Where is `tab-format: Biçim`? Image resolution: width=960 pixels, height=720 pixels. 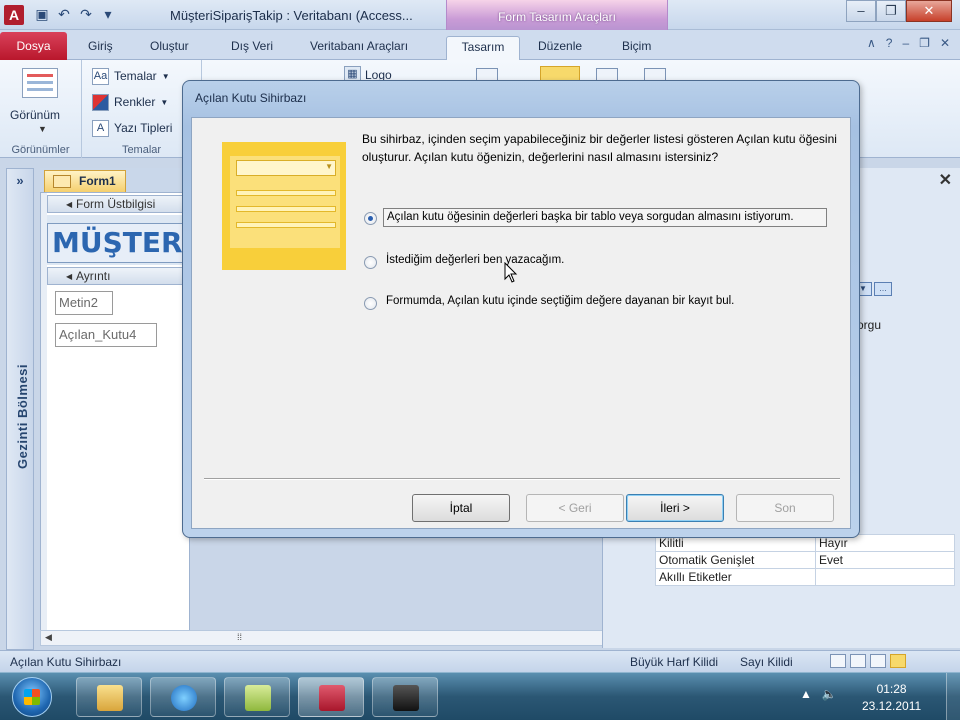
tab-format: Biçim is located at coordinates (636, 48).